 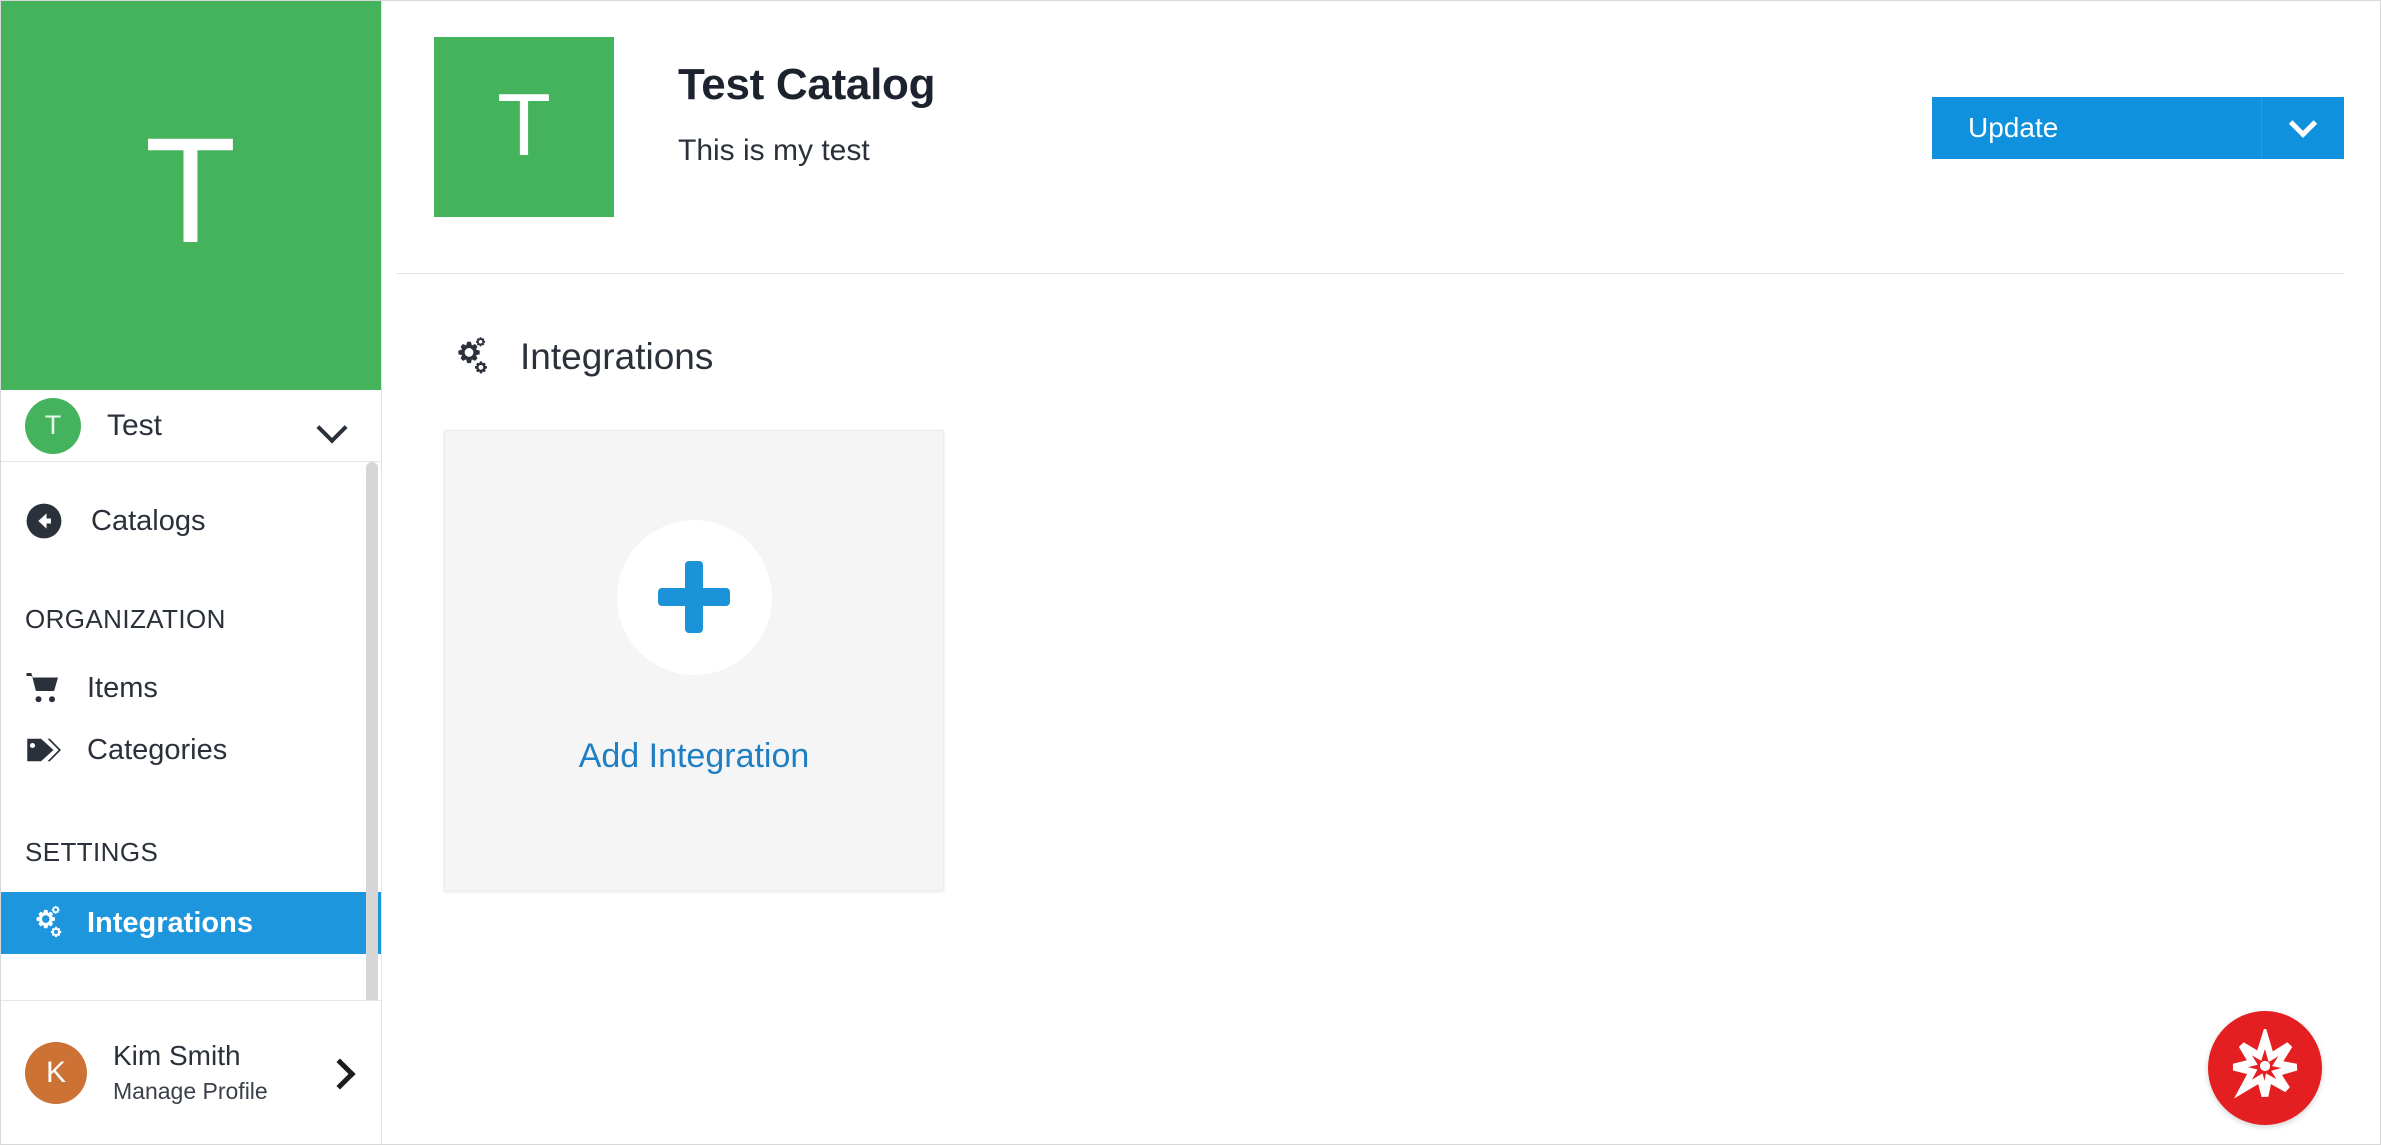 What do you see at coordinates (191, 688) in the screenshot?
I see `sidebar-item-items: Items` at bounding box center [191, 688].